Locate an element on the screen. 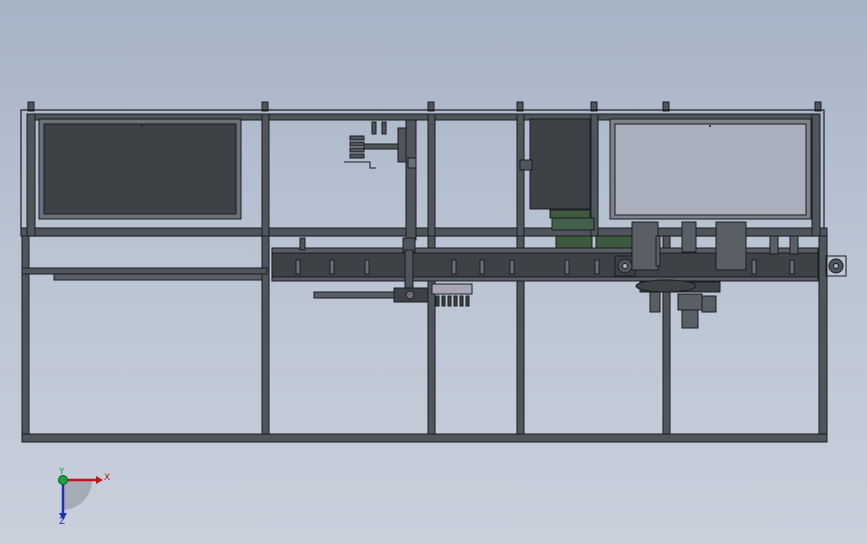 The height and width of the screenshot is (544, 867). x-axis-label: X is located at coordinates (107, 478).